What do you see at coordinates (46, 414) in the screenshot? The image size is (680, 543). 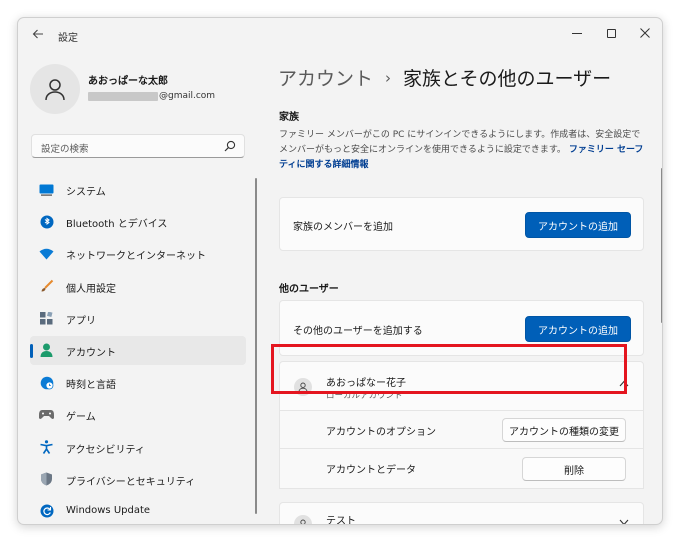 I see `gamepad-icon` at bounding box center [46, 414].